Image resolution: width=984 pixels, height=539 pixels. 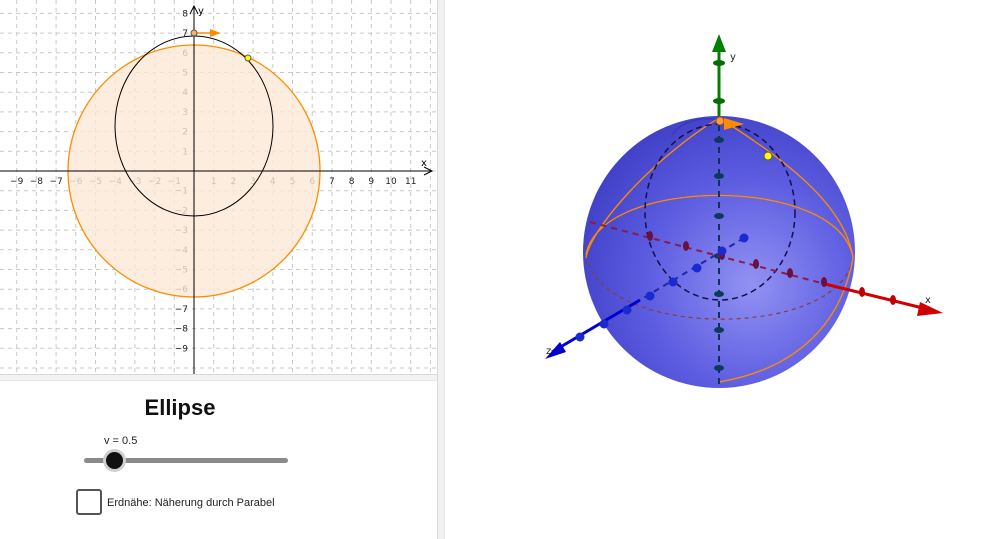 I want to click on x-tick-label: 8, so click(x=352, y=182).